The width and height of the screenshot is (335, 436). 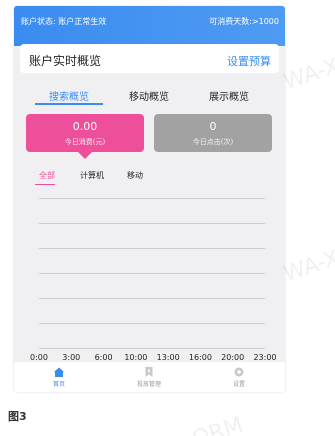 I want to click on x-tick-label: 6:00, so click(x=103, y=357).